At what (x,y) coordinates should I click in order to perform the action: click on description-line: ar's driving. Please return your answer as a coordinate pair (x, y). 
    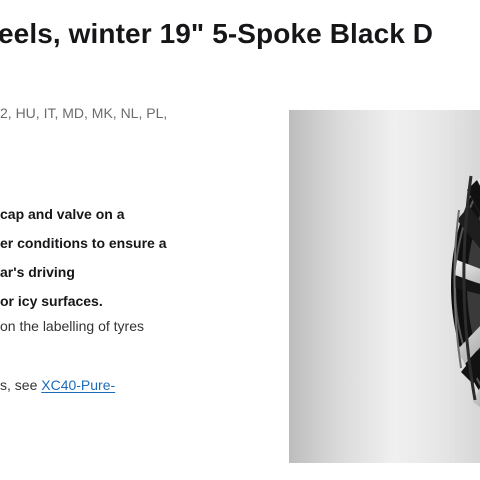
    Looking at the image, I should click on (37, 272).